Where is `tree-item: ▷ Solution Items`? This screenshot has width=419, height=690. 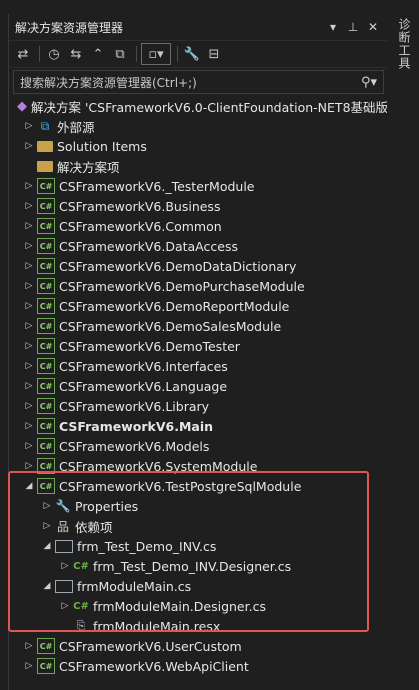 tree-item: ▷ Solution Items is located at coordinates (198, 146).